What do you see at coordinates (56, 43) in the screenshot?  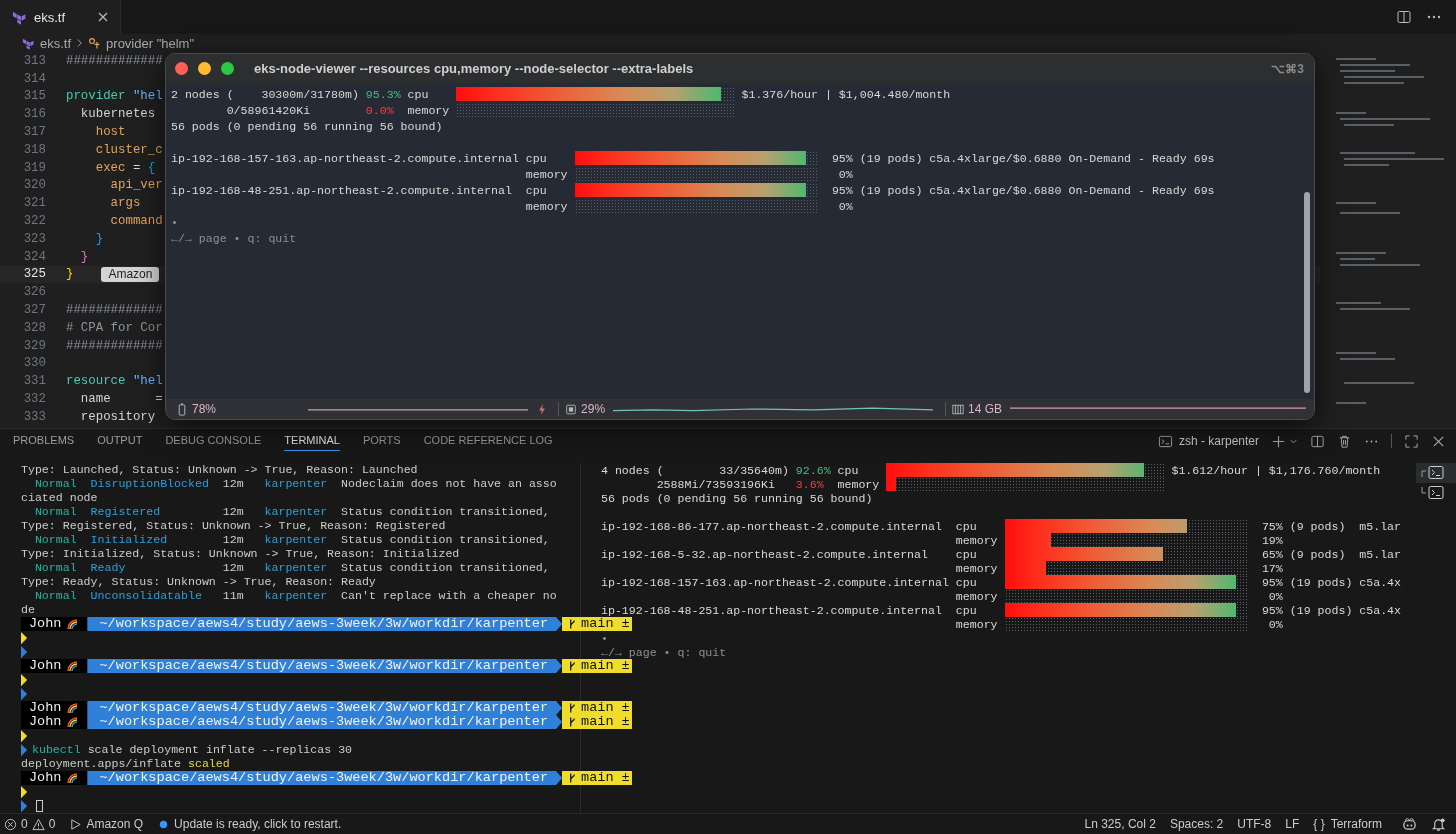 I see `breadcrumb: eks.tf` at bounding box center [56, 43].